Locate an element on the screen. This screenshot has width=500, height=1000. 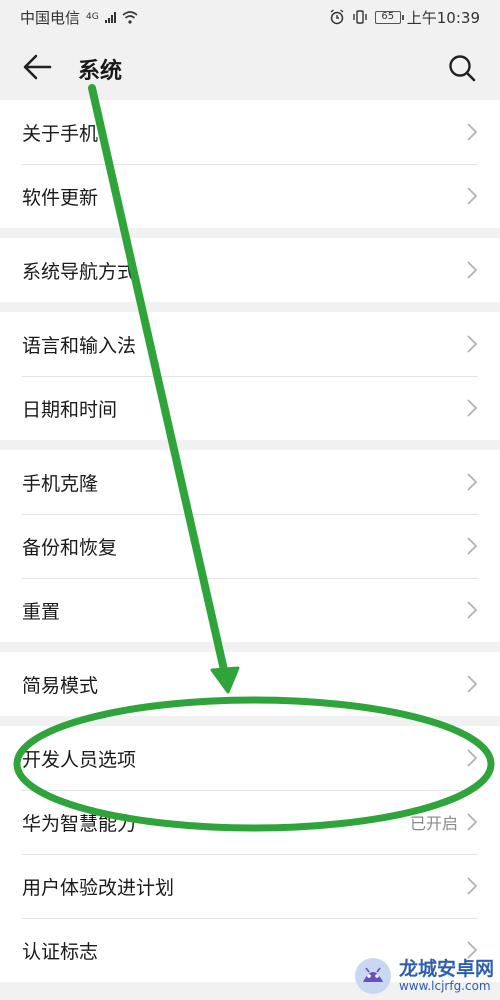
setting-software-update: 软件更新 is located at coordinates (250, 196).